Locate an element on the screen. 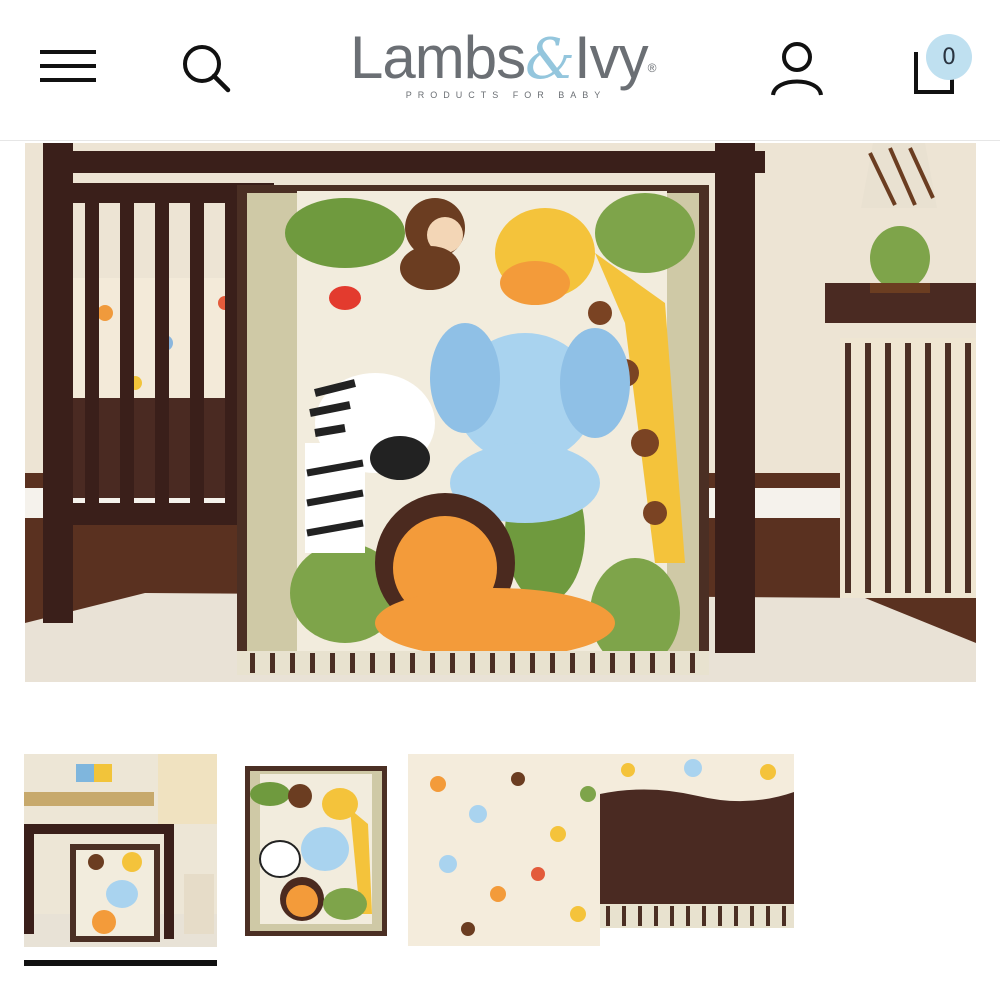 This screenshot has height=1000, width=1000. thumbnail-quilt is located at coordinates (325, 849).